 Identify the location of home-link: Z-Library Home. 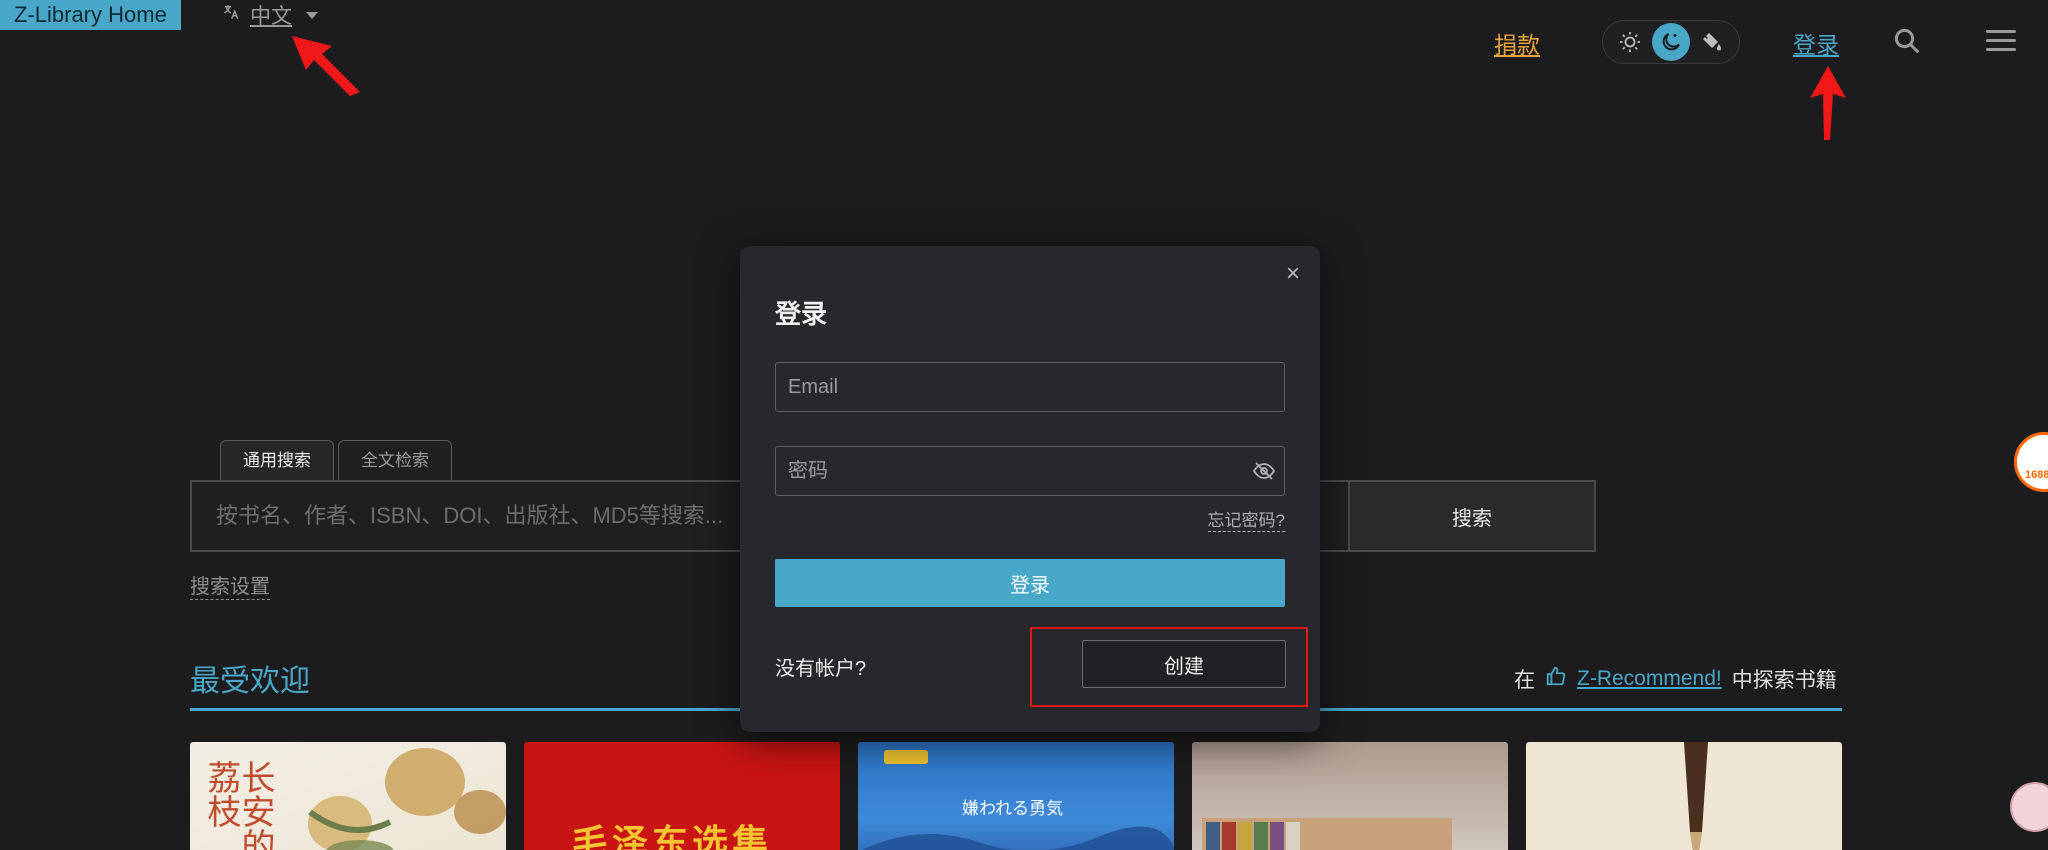
(90, 15).